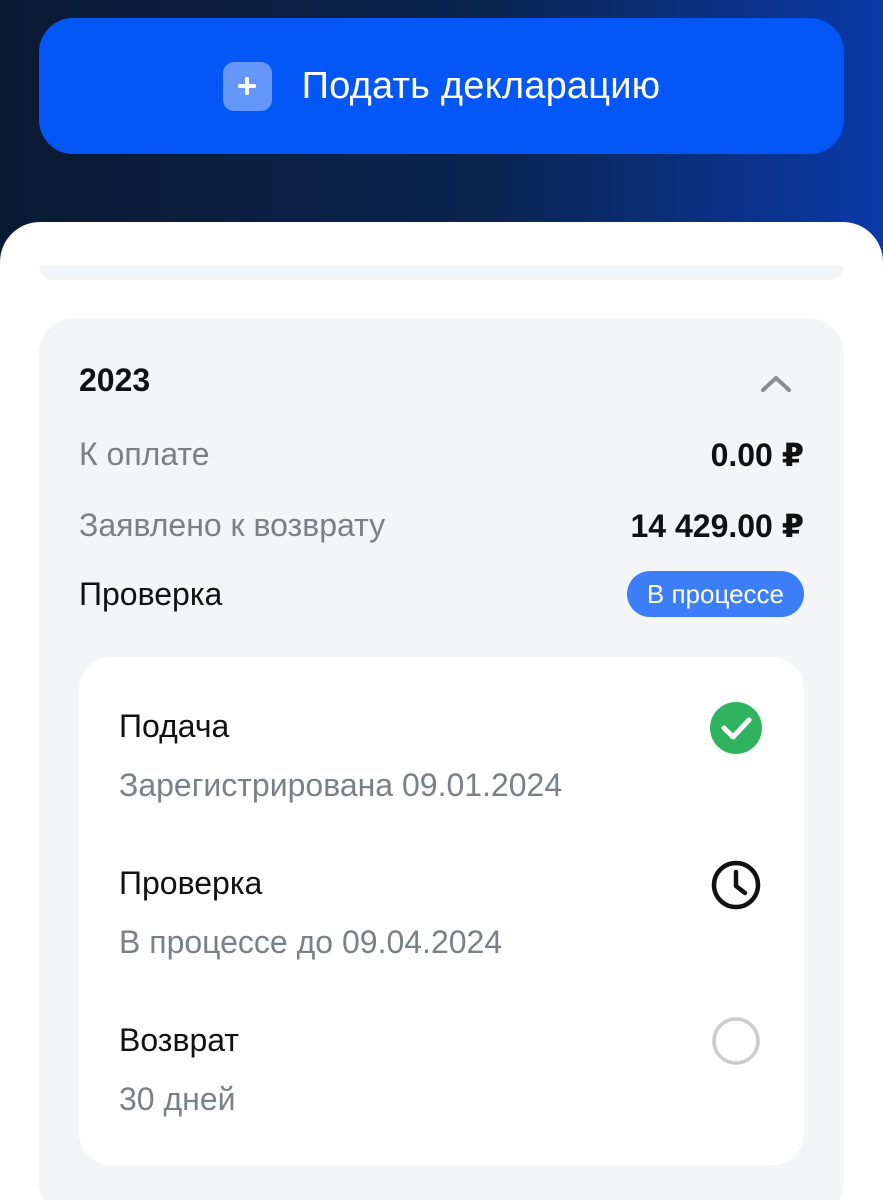  What do you see at coordinates (115, 380) in the screenshot?
I see `declaration-year: 2023` at bounding box center [115, 380].